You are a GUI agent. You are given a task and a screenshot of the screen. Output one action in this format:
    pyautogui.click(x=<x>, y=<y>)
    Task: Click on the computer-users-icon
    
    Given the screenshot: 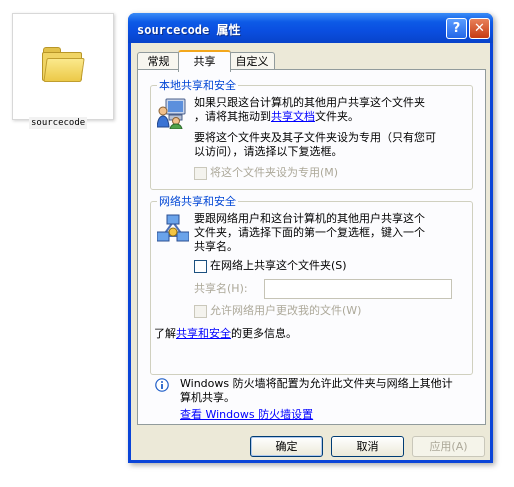 What is the action you would take?
    pyautogui.click(x=171, y=113)
    